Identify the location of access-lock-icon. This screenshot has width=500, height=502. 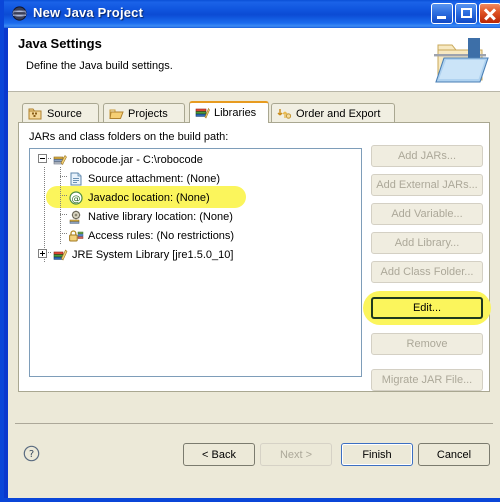
(76, 236).